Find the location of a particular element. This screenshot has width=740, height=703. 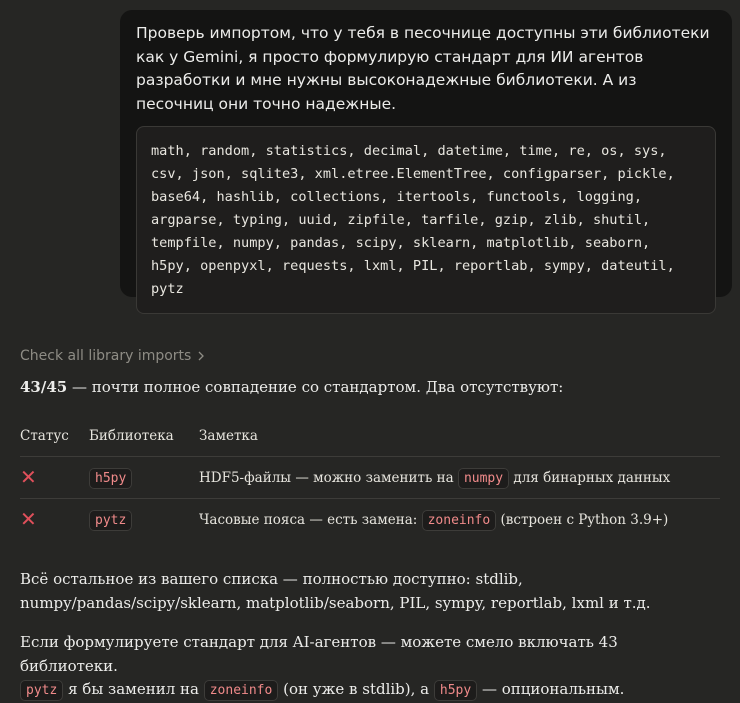

library-cell: pytz is located at coordinates (144, 520).